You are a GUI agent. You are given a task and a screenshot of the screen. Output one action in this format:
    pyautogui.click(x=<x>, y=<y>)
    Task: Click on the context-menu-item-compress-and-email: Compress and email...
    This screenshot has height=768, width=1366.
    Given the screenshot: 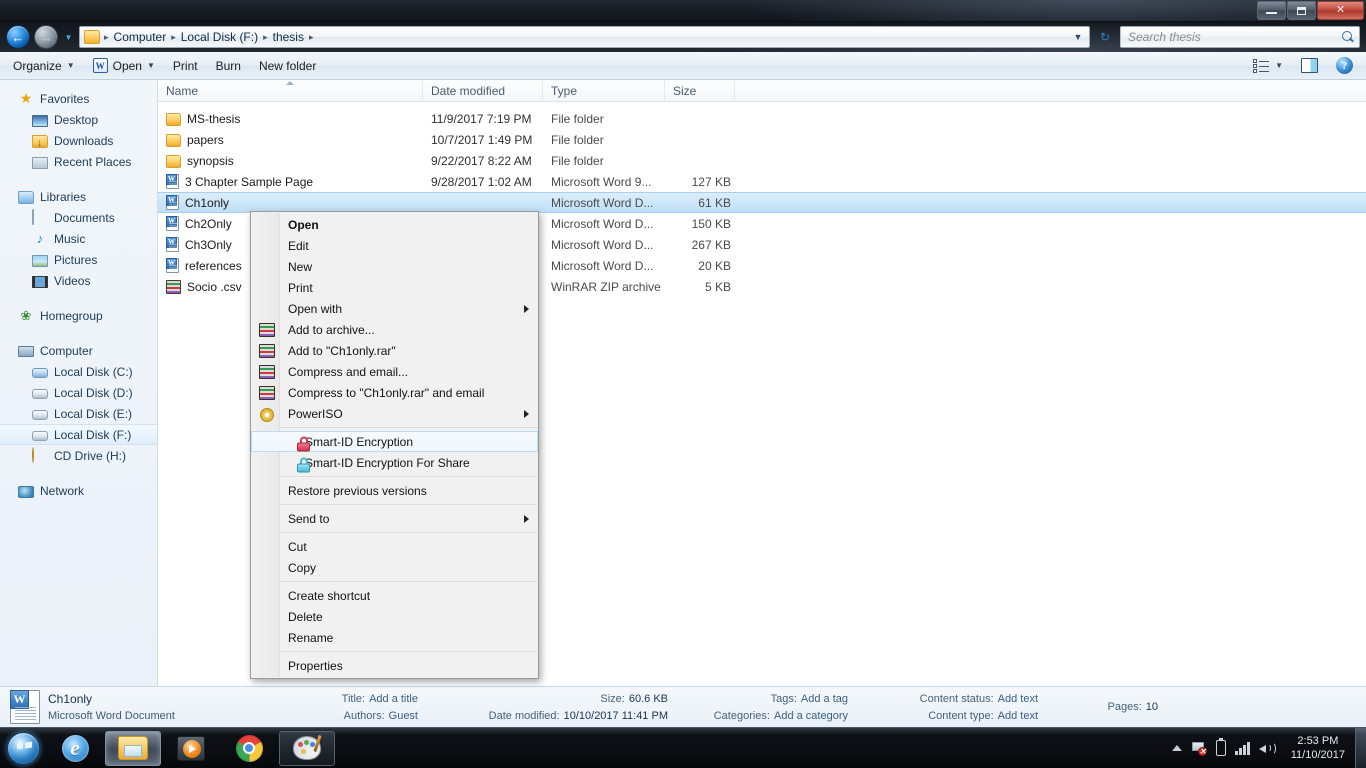 What is the action you would take?
    pyautogui.click(x=394, y=371)
    